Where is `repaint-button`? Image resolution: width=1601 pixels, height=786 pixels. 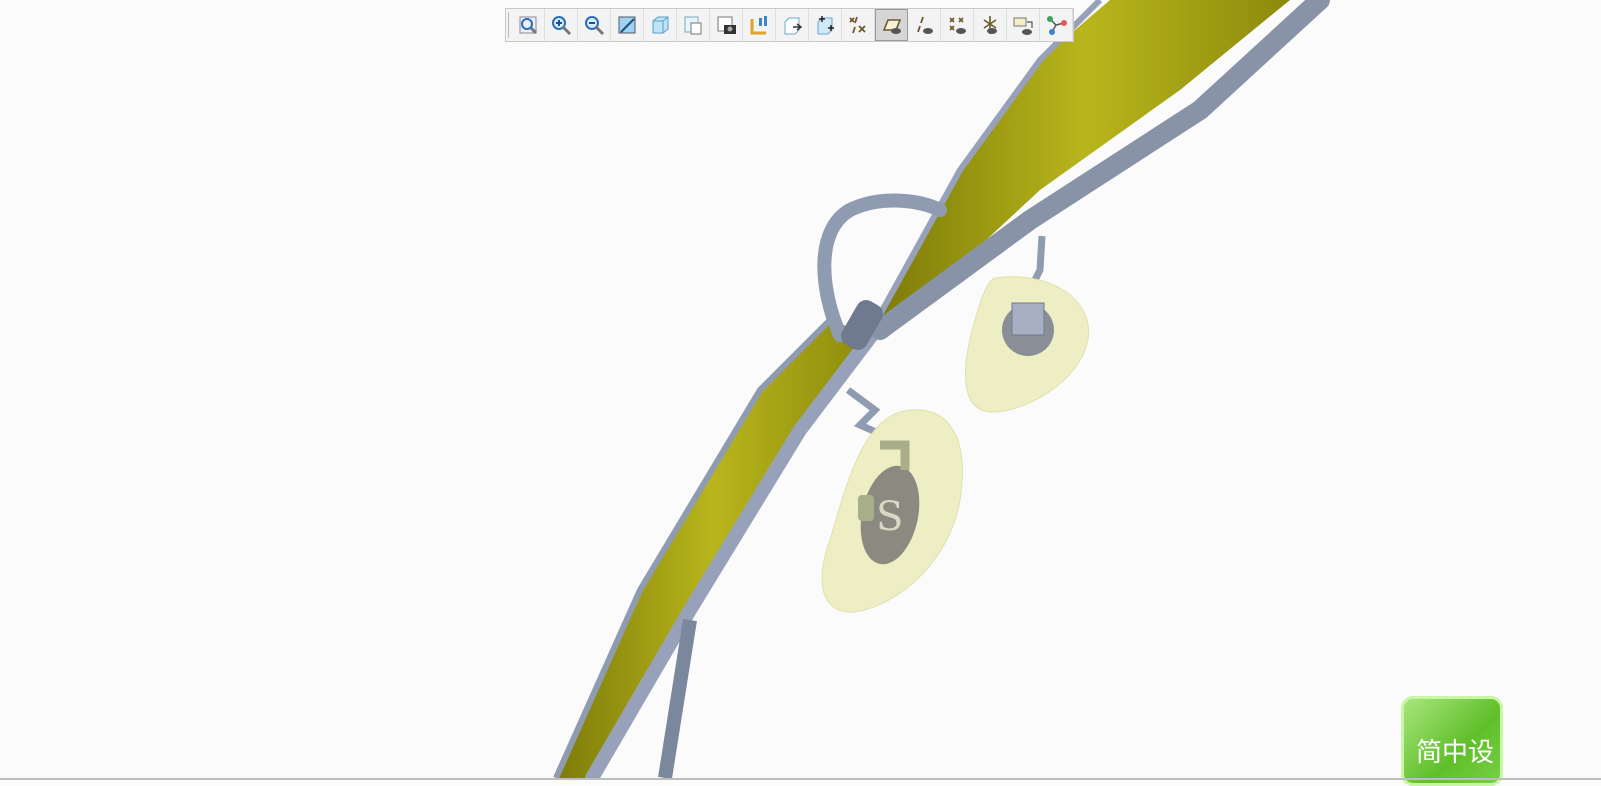 repaint-button is located at coordinates (627, 25).